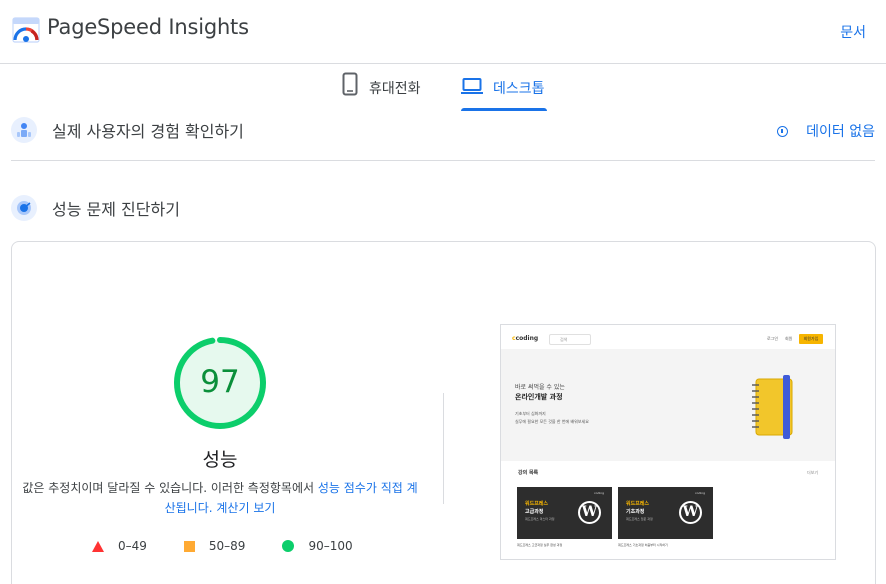 This screenshot has height=584, width=886. I want to click on card-title-bottom: 고급과정, so click(534, 512).